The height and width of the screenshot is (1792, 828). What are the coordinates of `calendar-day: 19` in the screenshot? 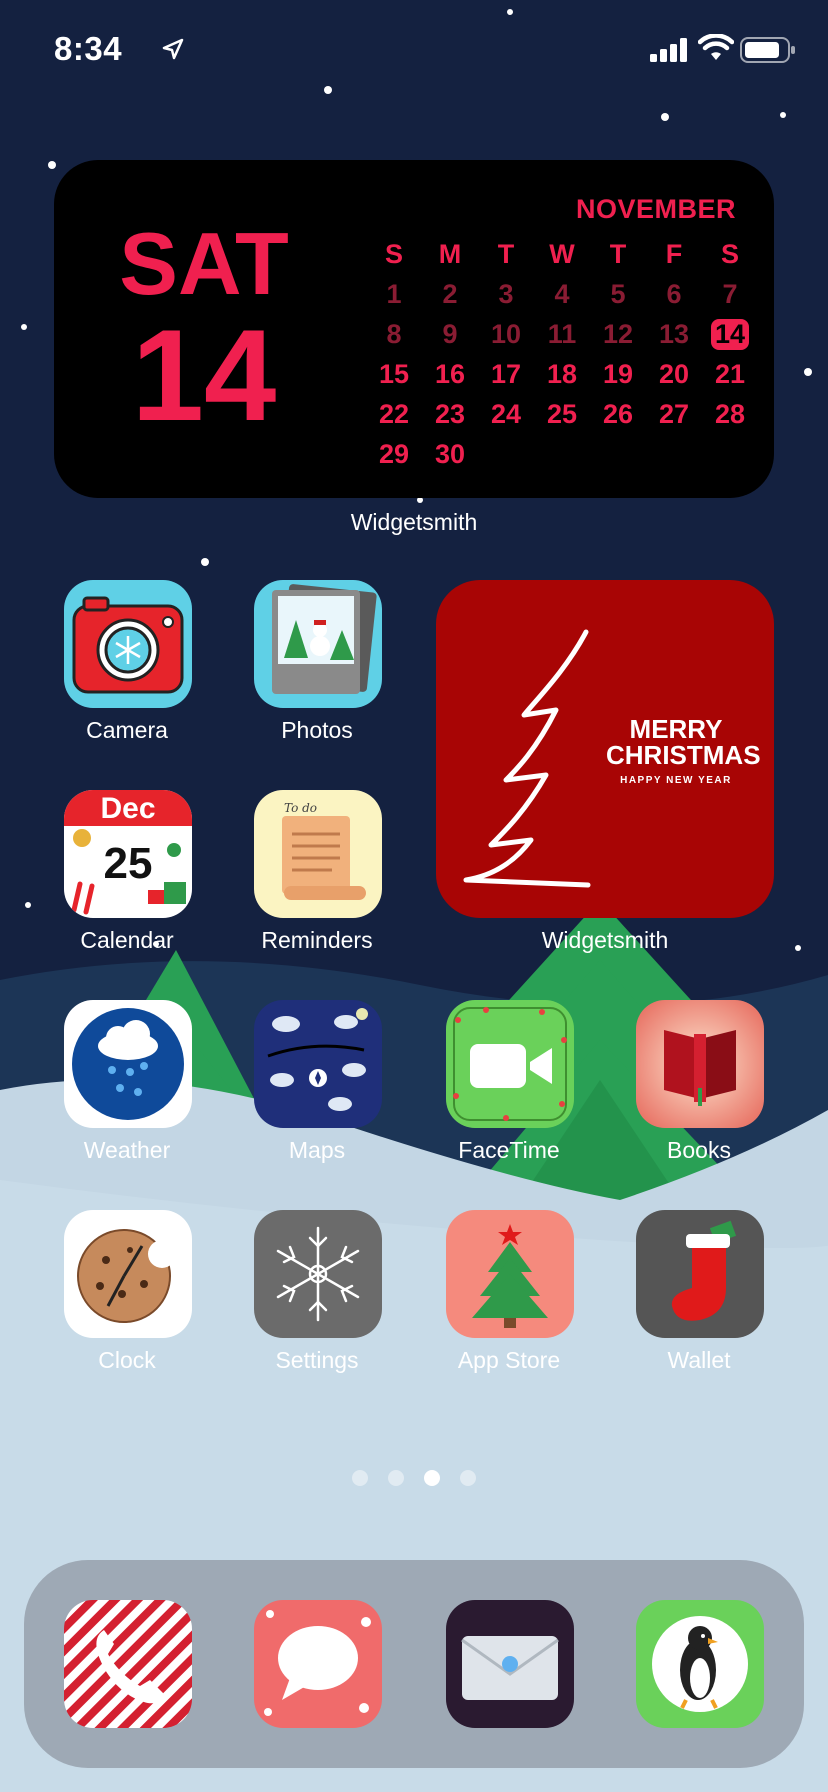 It's located at (618, 373).